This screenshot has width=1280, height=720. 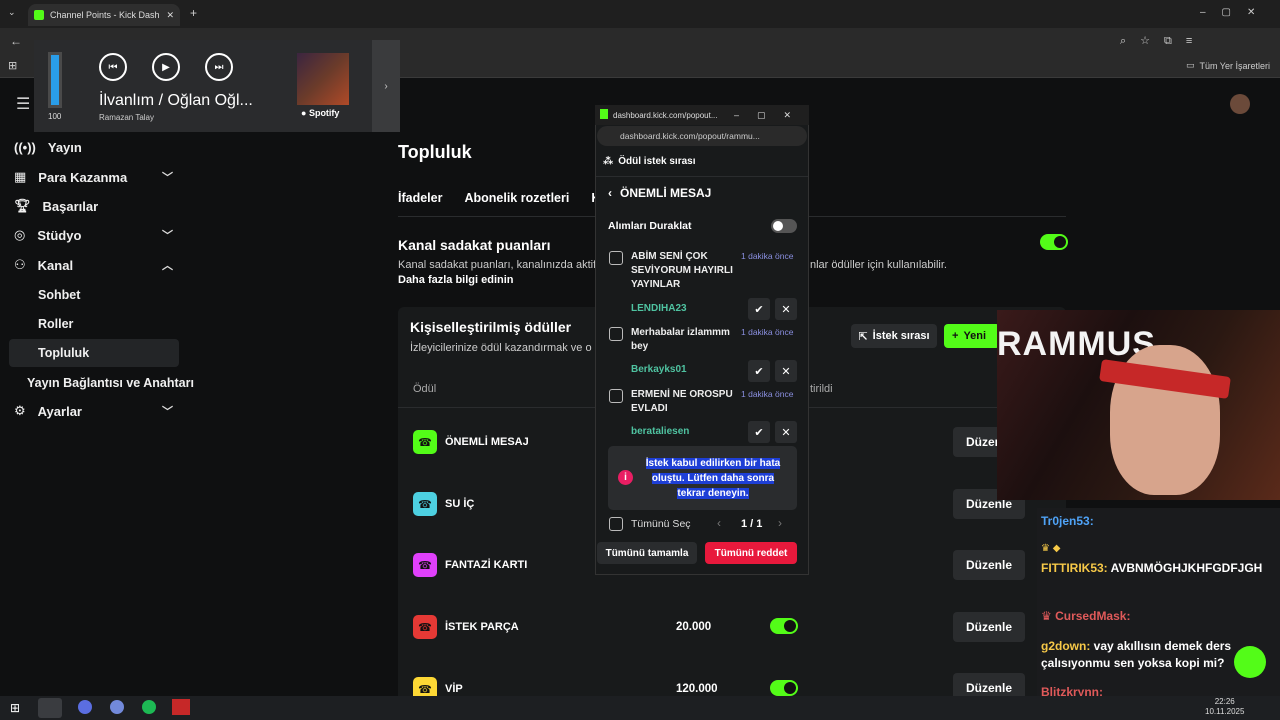 What do you see at coordinates (474, 245) in the screenshot?
I see `loyalty-title: Kanal sadakat puanları` at bounding box center [474, 245].